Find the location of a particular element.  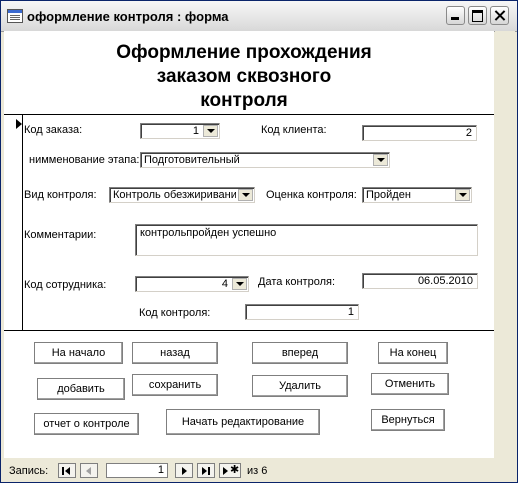

client-code-field: 2 is located at coordinates (419, 133).